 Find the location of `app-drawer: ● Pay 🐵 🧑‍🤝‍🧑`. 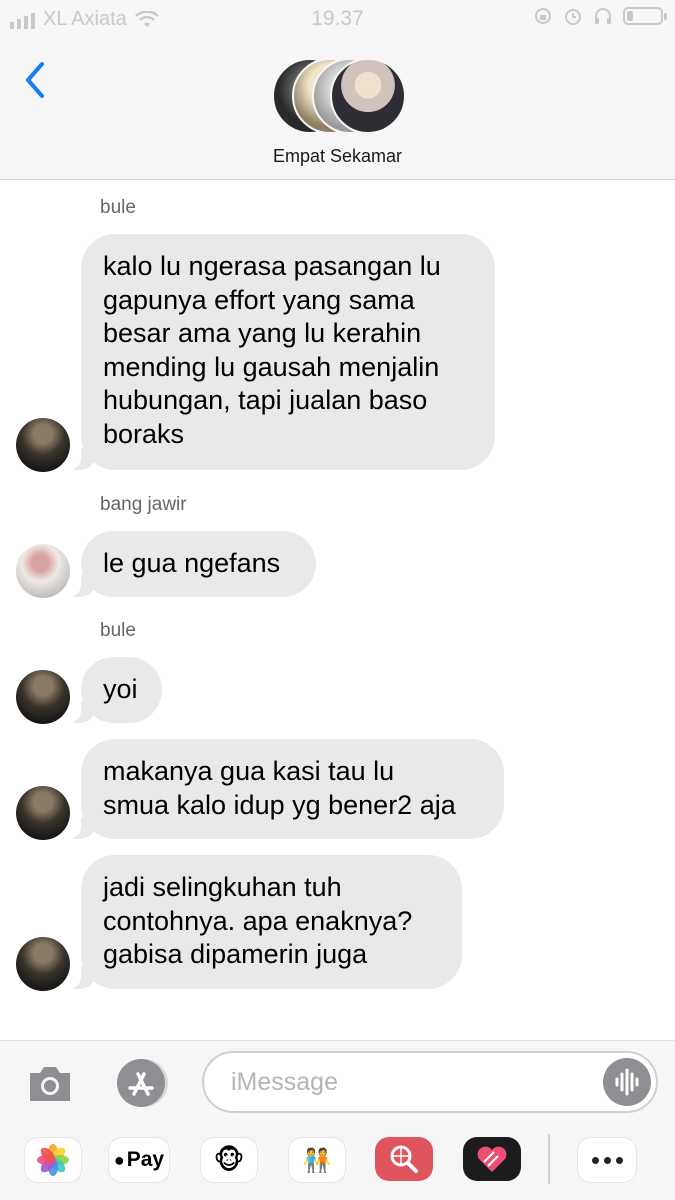

app-drawer: ● Pay 🐵 🧑‍🤝‍🧑 is located at coordinates (337, 1145).